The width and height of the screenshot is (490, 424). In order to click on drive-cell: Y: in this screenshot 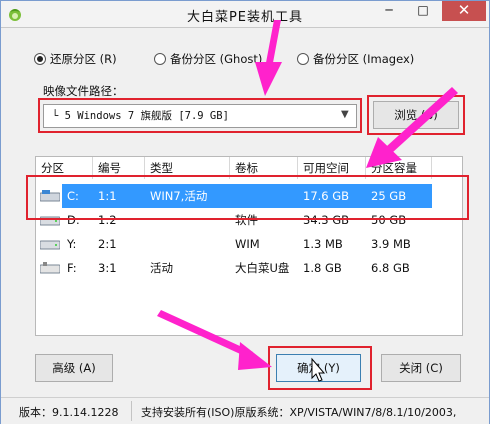, I will do `click(72, 244)`.